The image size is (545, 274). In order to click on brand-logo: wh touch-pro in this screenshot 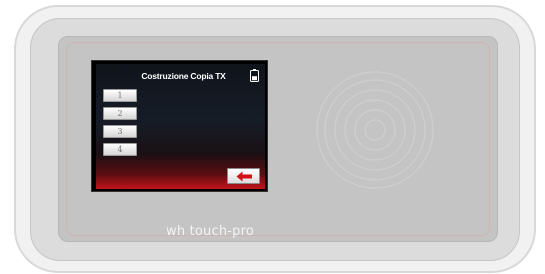, I will do `click(210, 231)`.